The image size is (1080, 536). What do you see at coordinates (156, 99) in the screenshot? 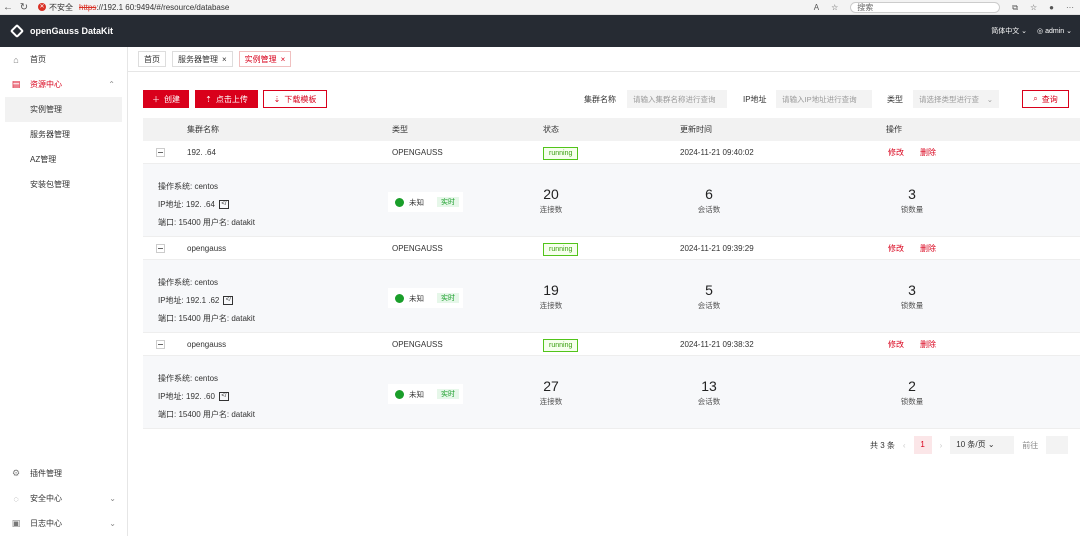
I see `plus-icon: ＋` at bounding box center [156, 99].